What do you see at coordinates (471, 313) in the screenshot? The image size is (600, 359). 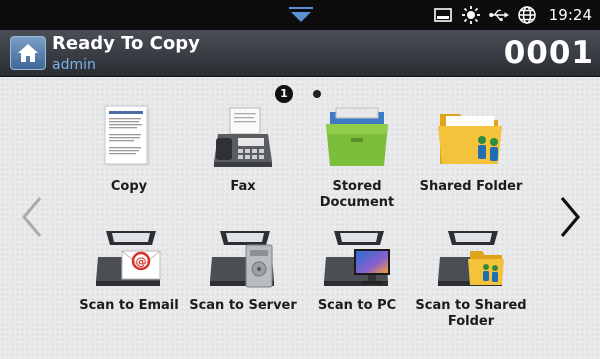 I see `app-label: Scan to Shared Folder` at bounding box center [471, 313].